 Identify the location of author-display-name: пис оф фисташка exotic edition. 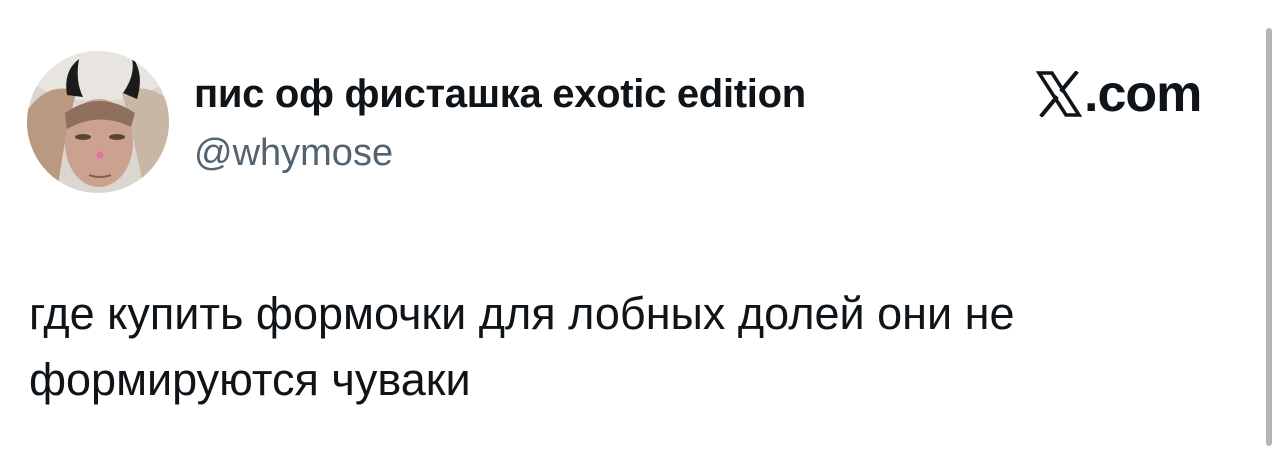
(500, 94).